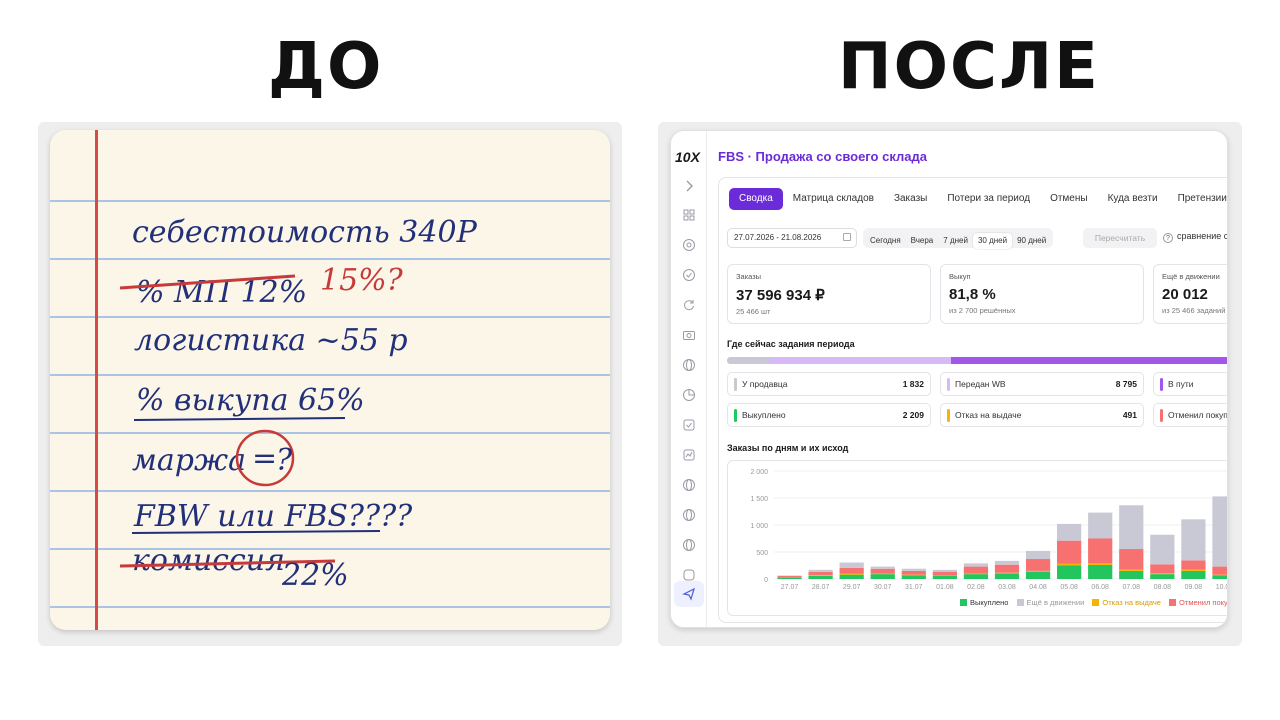 The image size is (1280, 720). What do you see at coordinates (1168, 238) in the screenshot?
I see `help-icon: ?` at bounding box center [1168, 238].